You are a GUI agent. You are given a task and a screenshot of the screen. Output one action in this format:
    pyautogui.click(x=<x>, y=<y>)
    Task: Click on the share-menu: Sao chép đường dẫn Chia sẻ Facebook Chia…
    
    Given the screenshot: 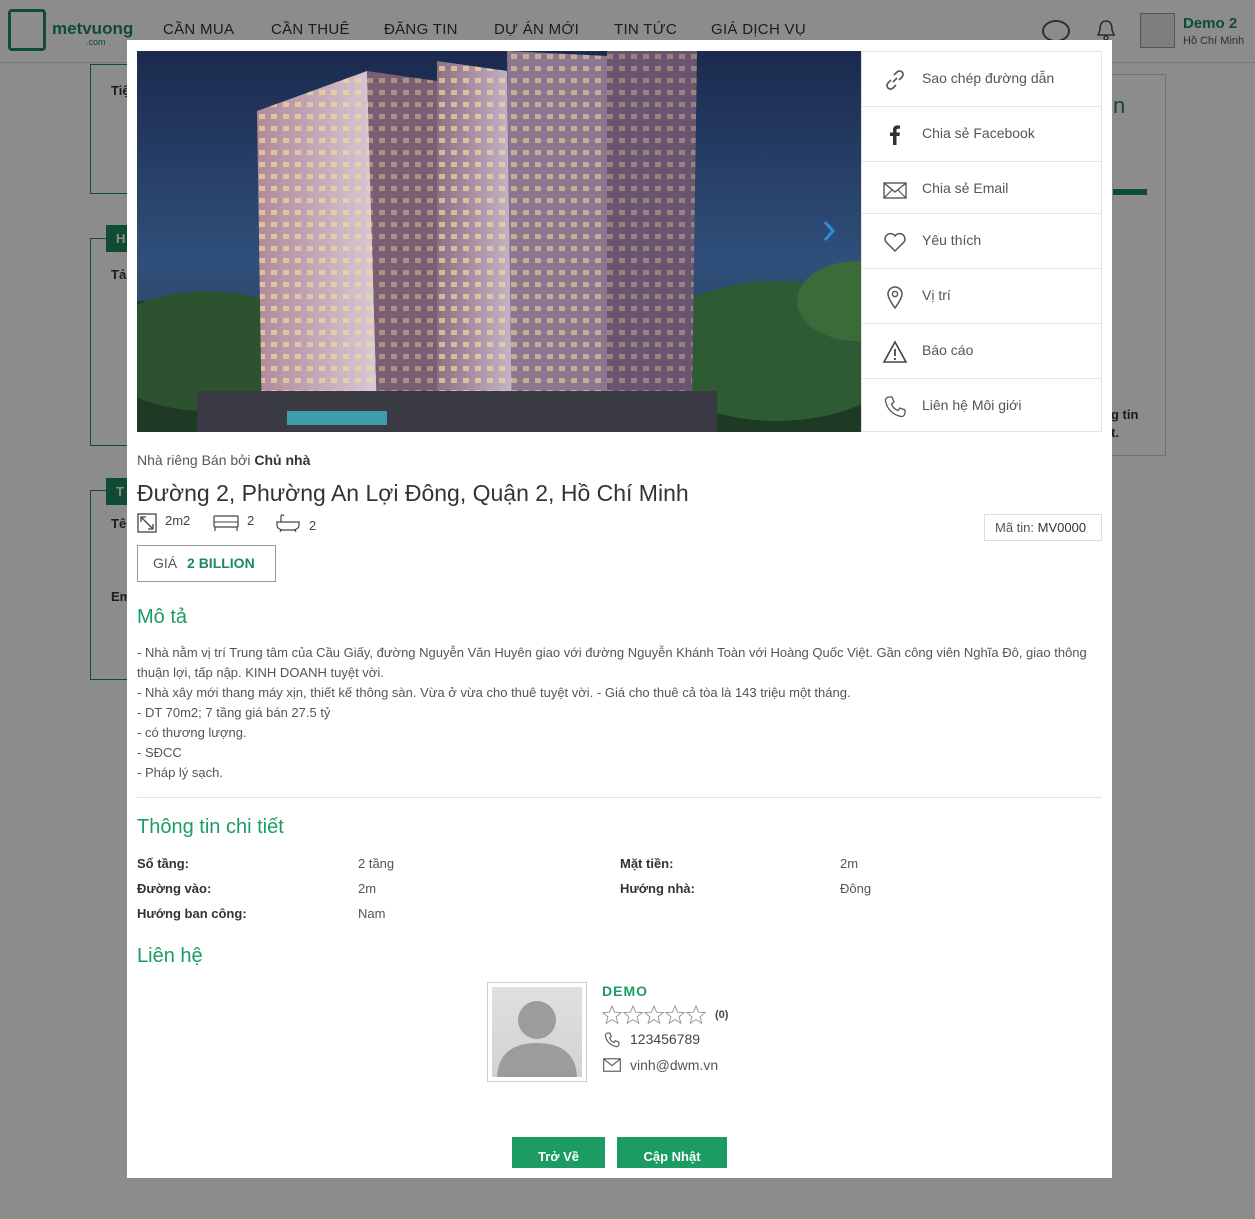 What is the action you would take?
    pyautogui.click(x=981, y=241)
    